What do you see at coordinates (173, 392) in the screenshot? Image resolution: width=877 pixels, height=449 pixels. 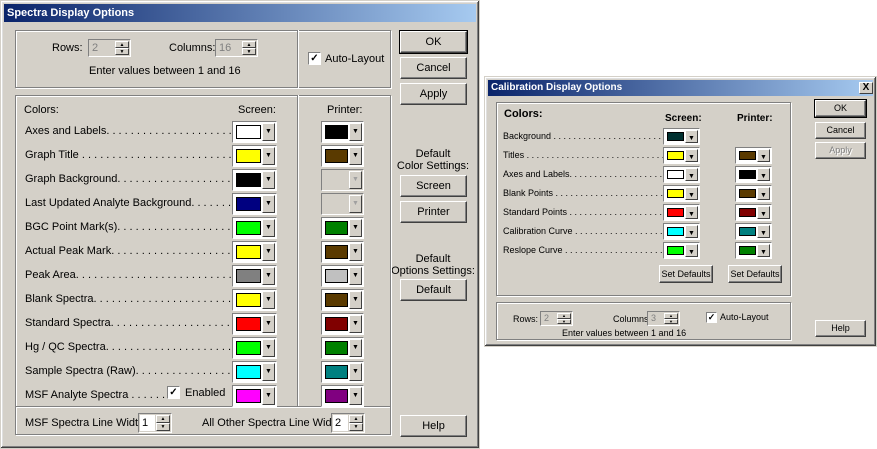 I see `msf-enabled-checkbox: ✓` at bounding box center [173, 392].